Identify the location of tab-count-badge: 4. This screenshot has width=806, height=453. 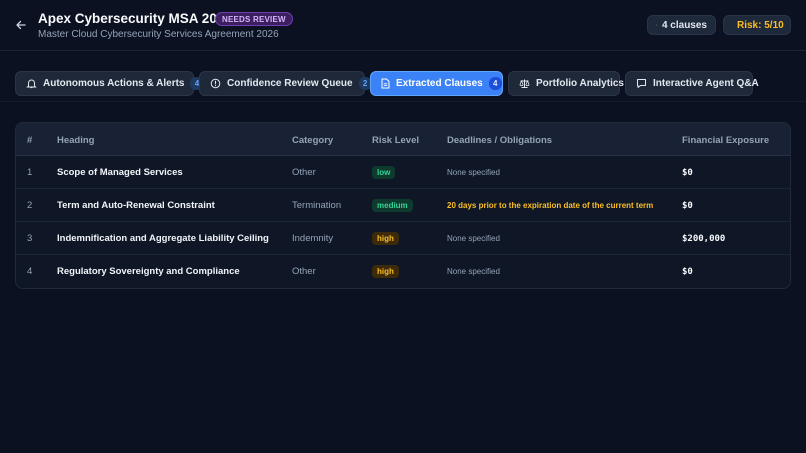
(495, 83).